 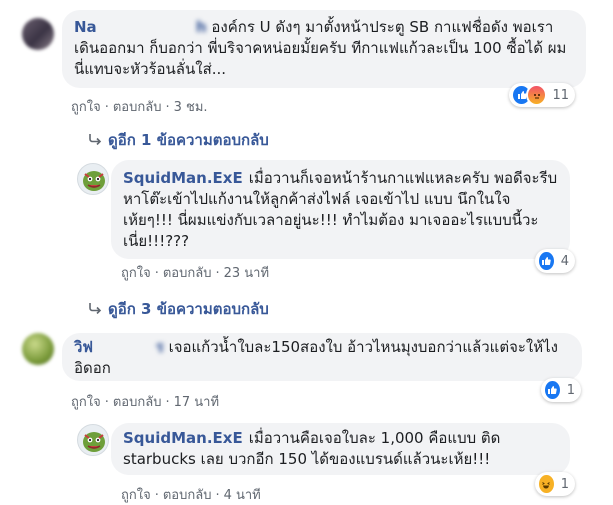 What do you see at coordinates (246, 272) in the screenshot?
I see `comment-time: 23 นาที` at bounding box center [246, 272].